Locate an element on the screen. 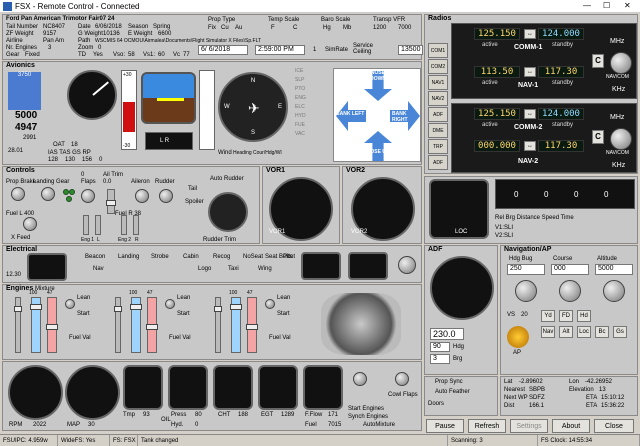  service-ceiling-field: 13500 is located at coordinates (410, 50).